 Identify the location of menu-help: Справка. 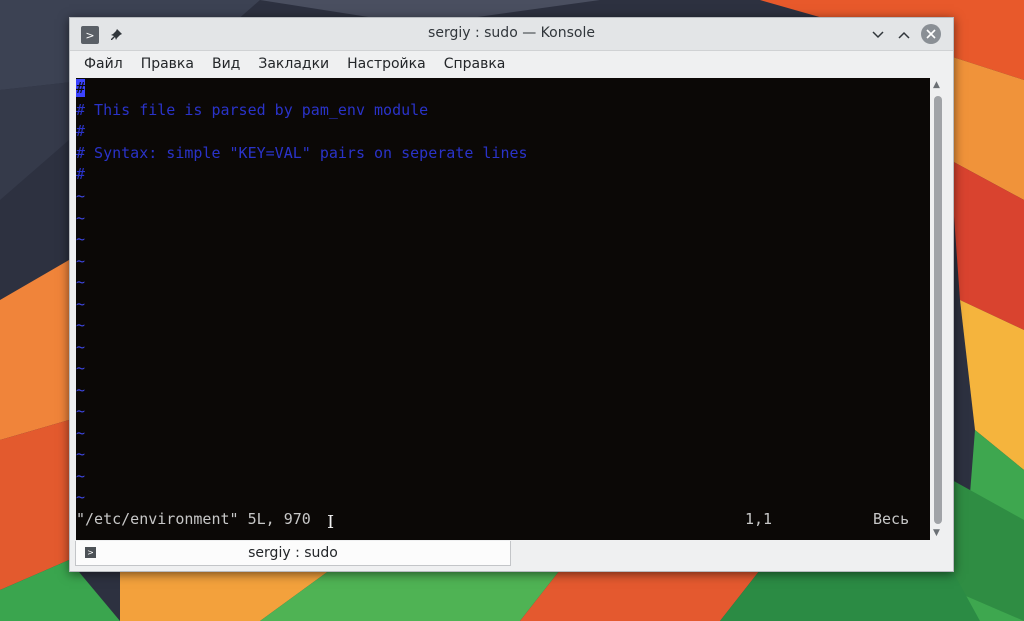
(475, 64).